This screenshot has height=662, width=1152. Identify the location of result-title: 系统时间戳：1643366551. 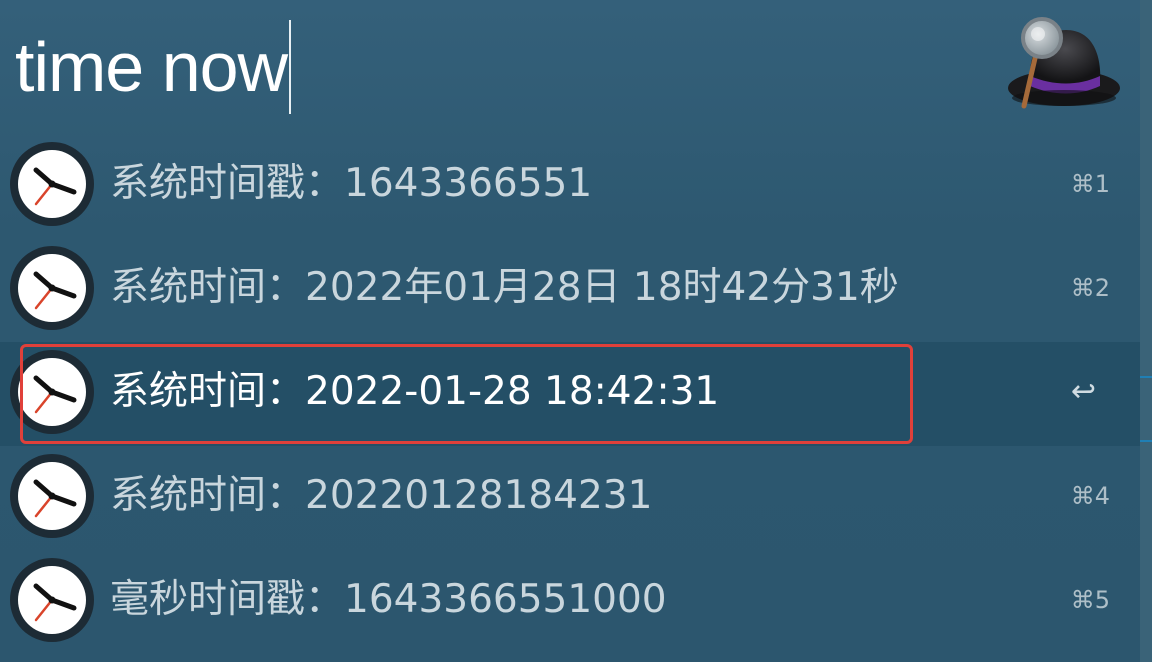
(351, 183).